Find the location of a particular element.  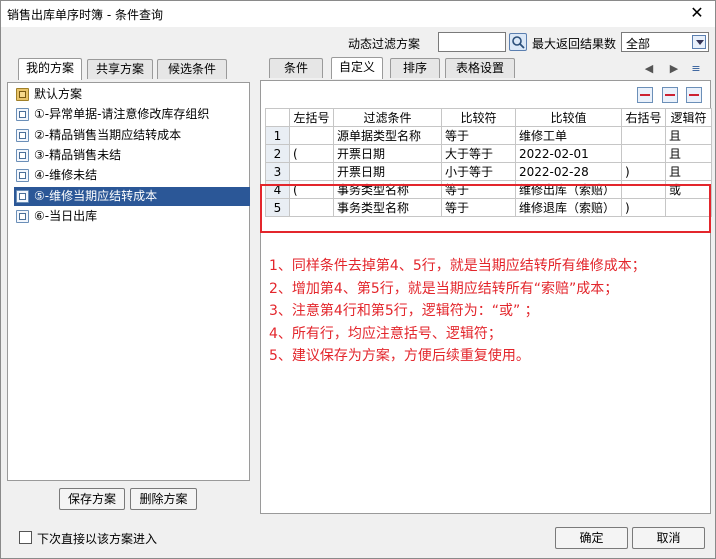

grid-cell-value: 维修工单 is located at coordinates (568, 135).